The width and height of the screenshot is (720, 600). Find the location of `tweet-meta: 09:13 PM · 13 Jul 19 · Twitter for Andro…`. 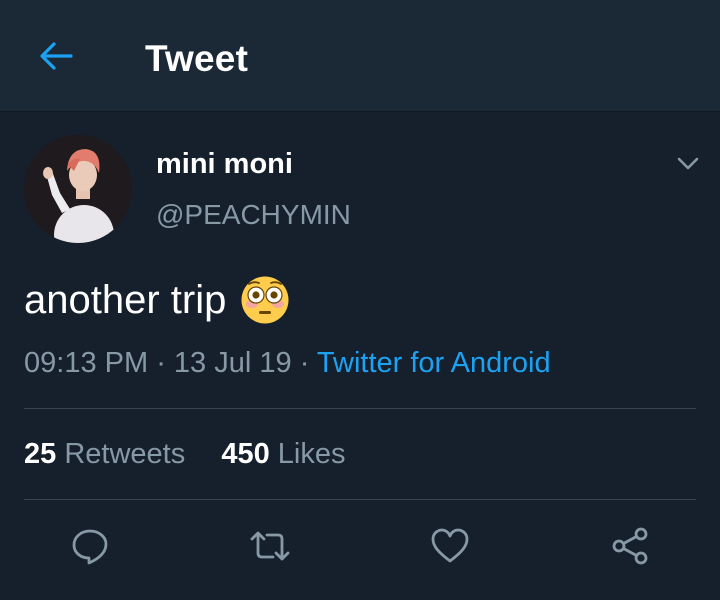

tweet-meta: 09:13 PM · 13 Jul 19 · Twitter for Andro… is located at coordinates (287, 363).